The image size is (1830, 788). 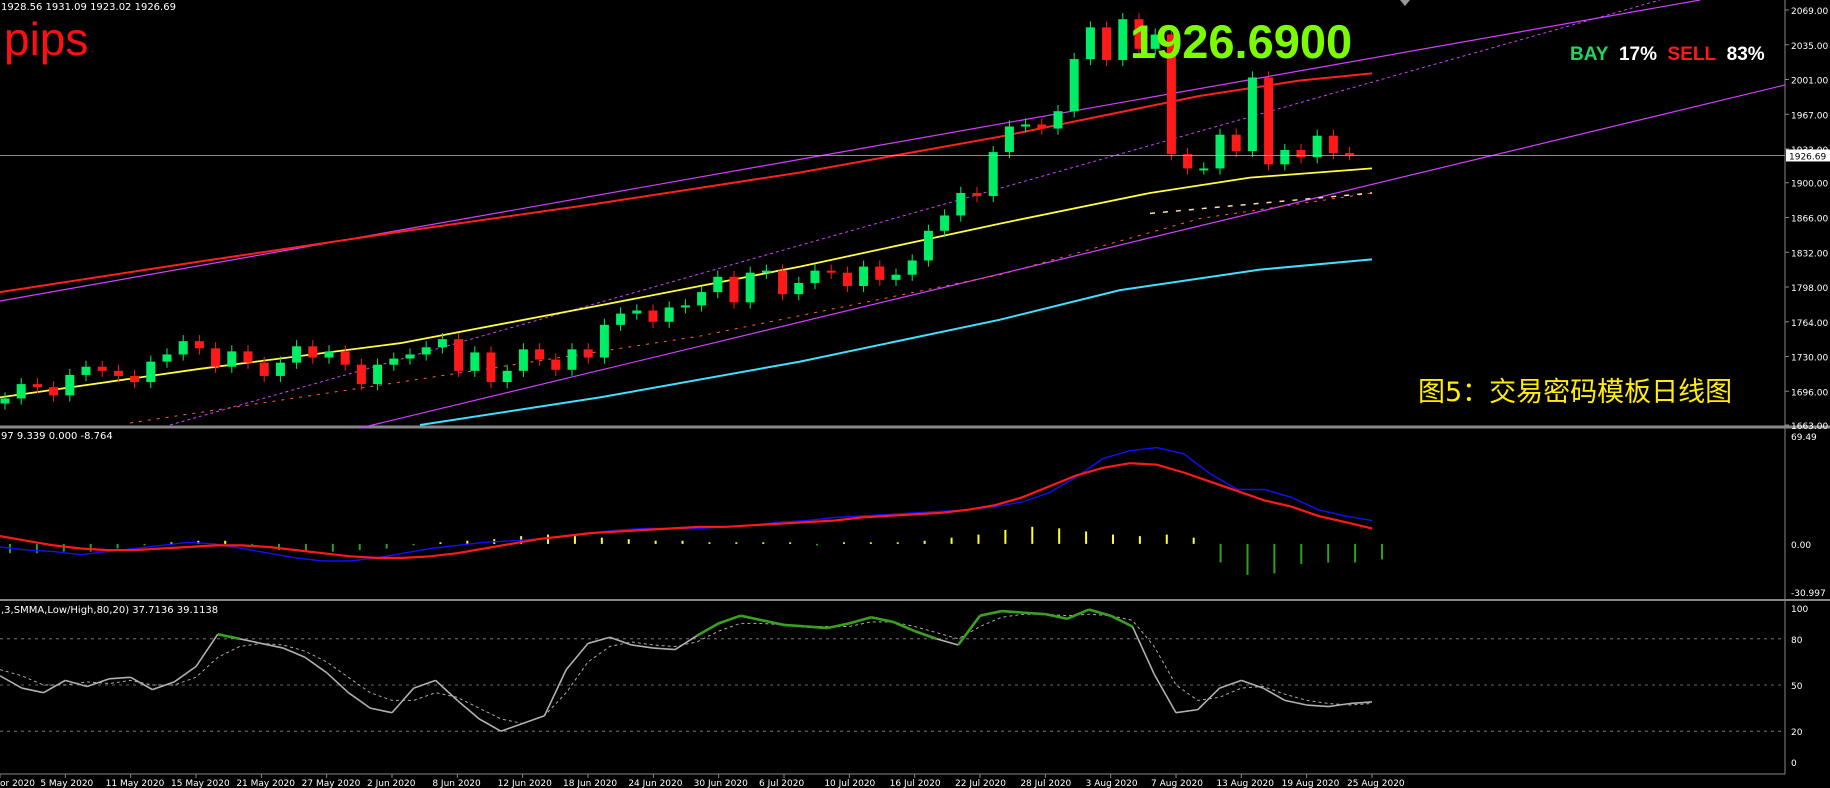 What do you see at coordinates (1809, 427) in the screenshot?
I see `y-tick-label: 1663.00` at bounding box center [1809, 427].